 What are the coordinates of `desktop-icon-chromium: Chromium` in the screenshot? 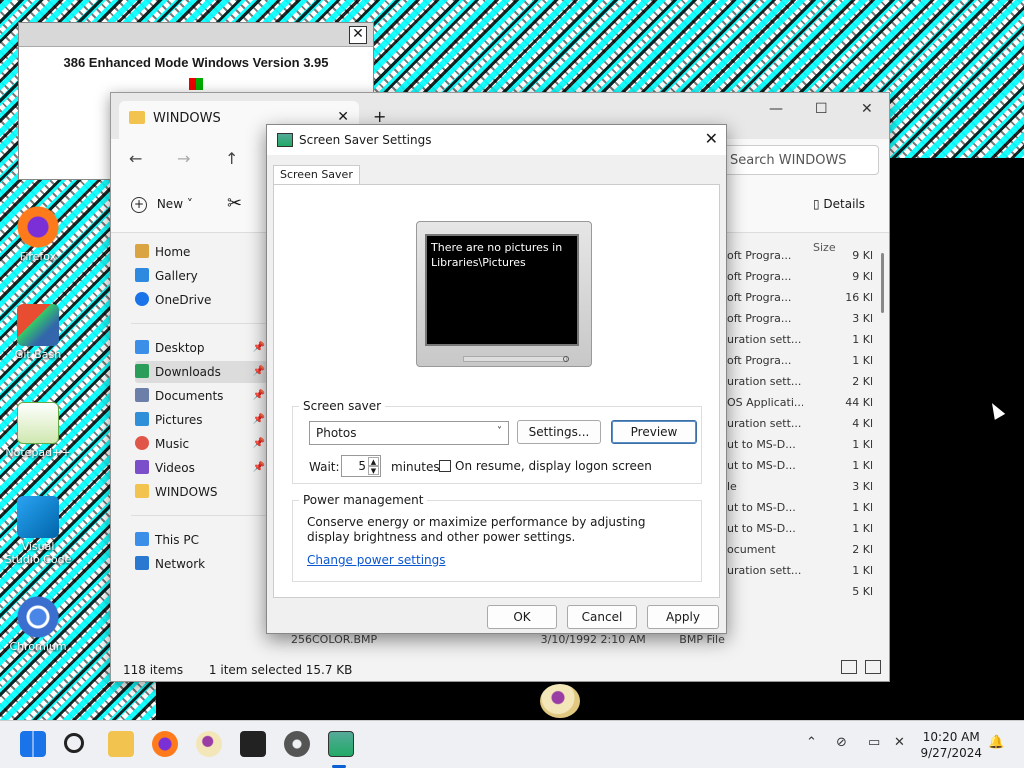 It's located at (38, 624).